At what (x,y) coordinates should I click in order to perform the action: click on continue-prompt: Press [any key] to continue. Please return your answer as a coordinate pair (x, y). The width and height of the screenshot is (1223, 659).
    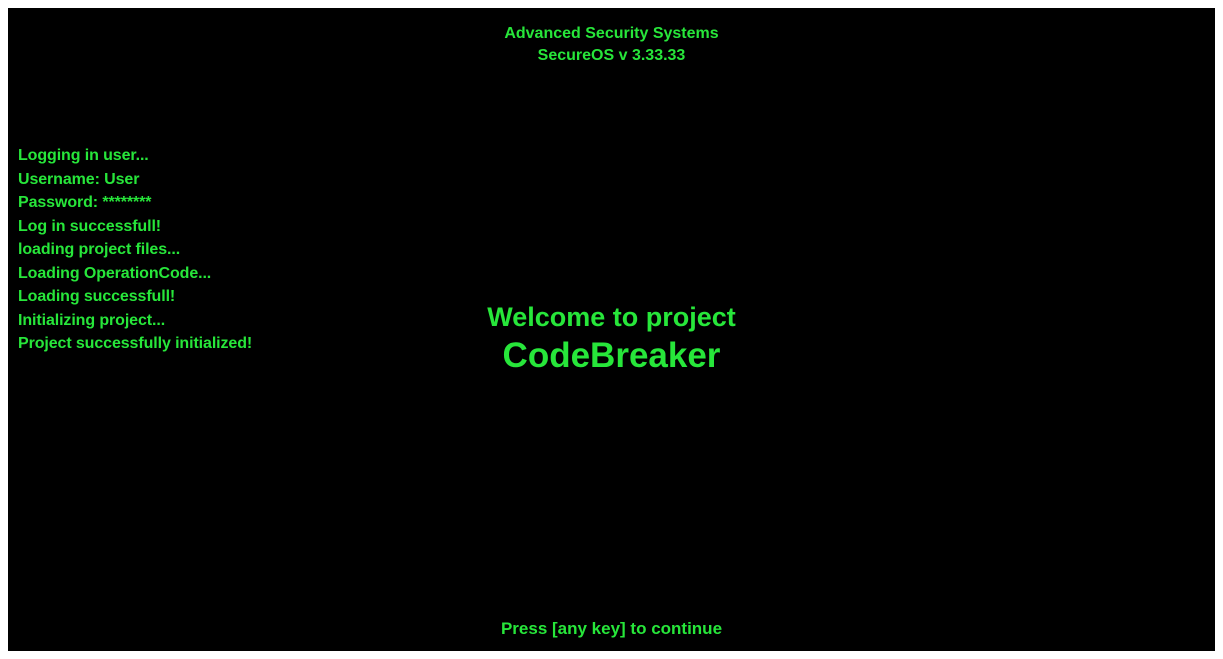
    Looking at the image, I should click on (611, 629).